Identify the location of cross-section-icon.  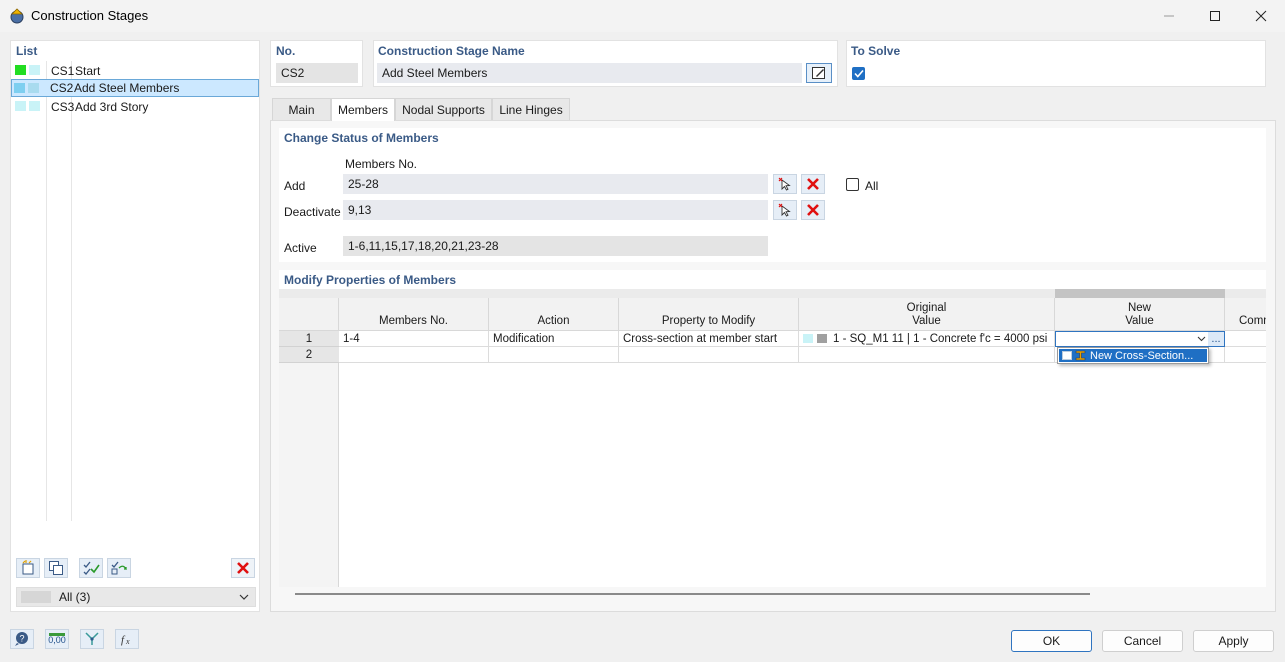
(1080, 355).